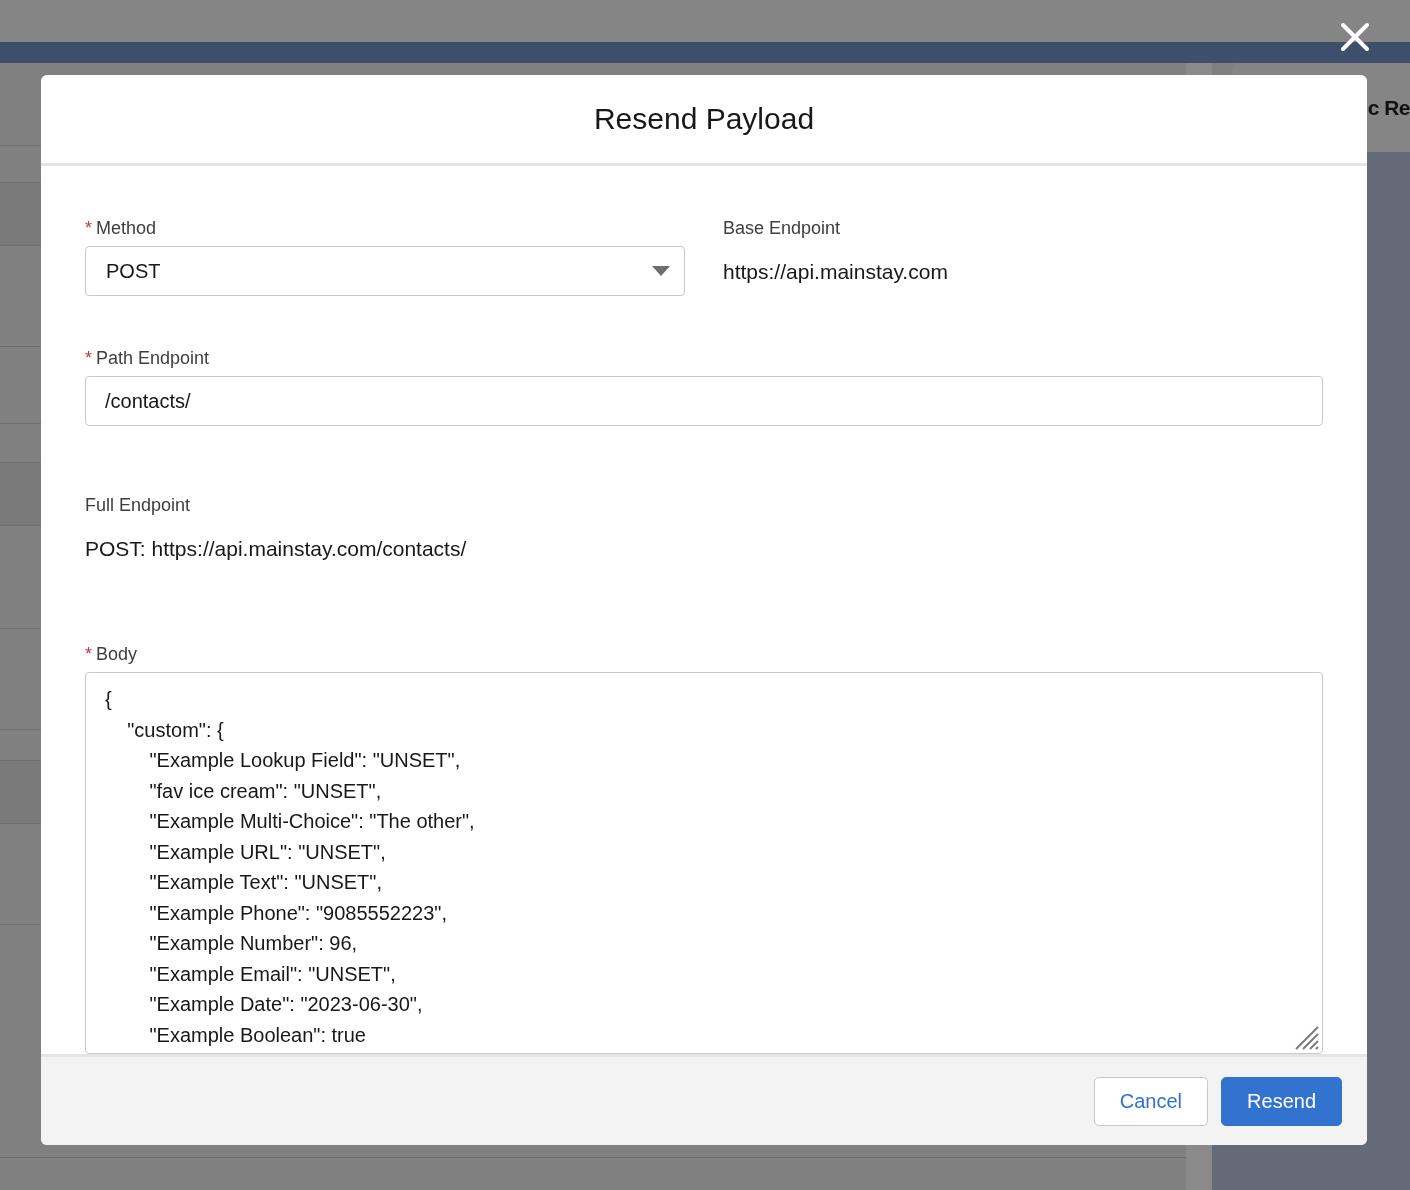  What do you see at coordinates (138, 505) in the screenshot?
I see `field-label: Full Endpoint` at bounding box center [138, 505].